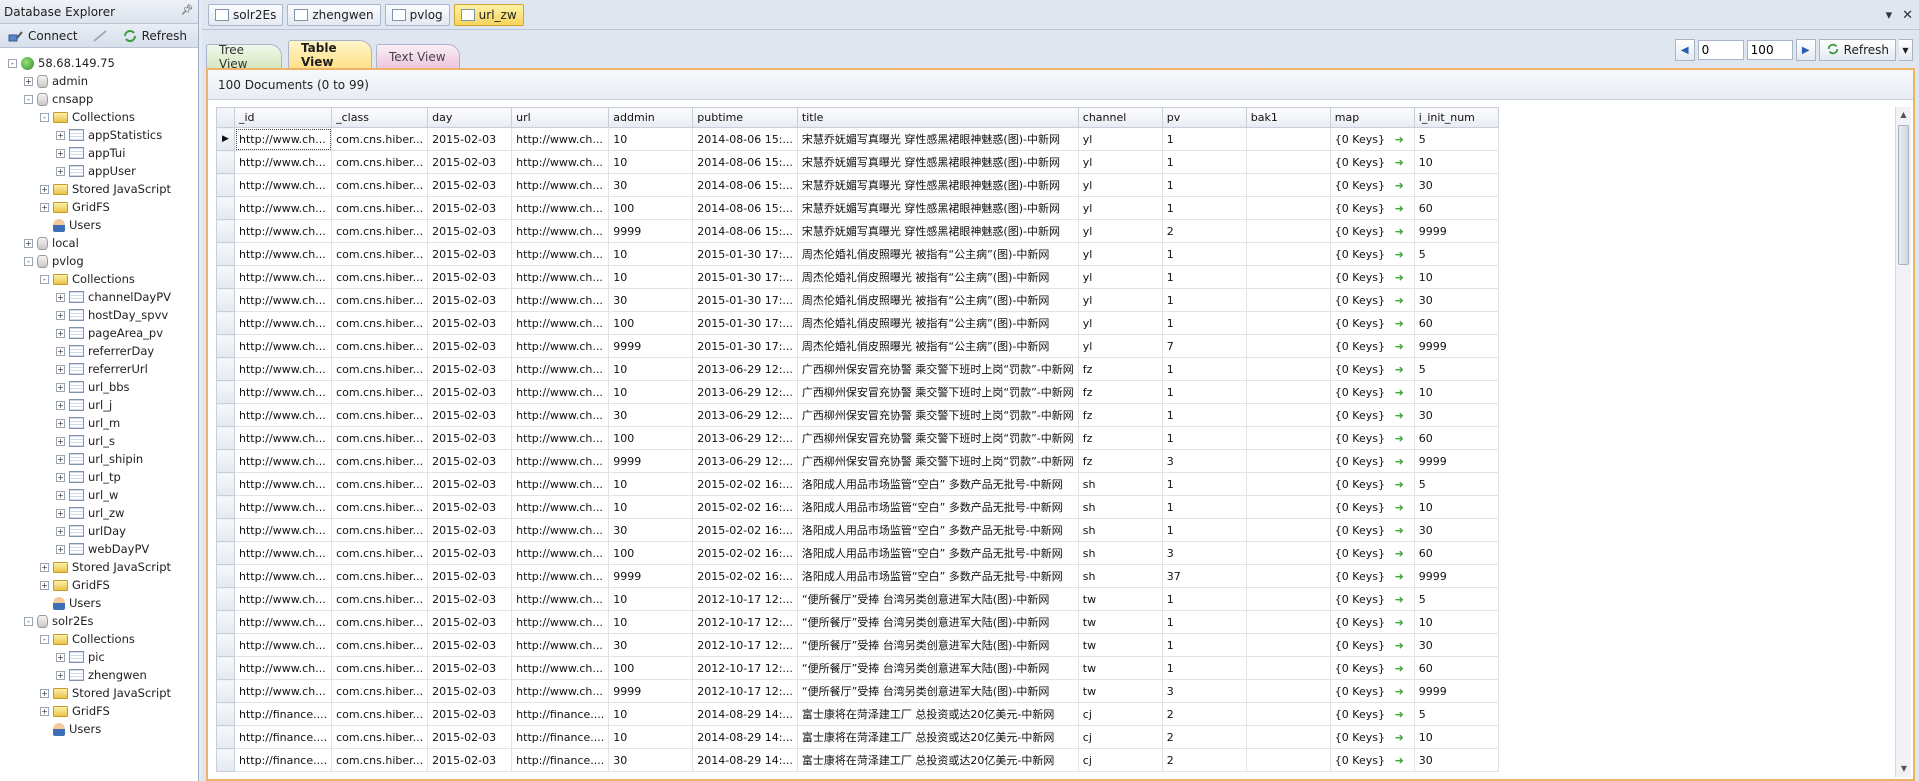 The height and width of the screenshot is (781, 1919). I want to click on skip-input, so click(1720, 50).